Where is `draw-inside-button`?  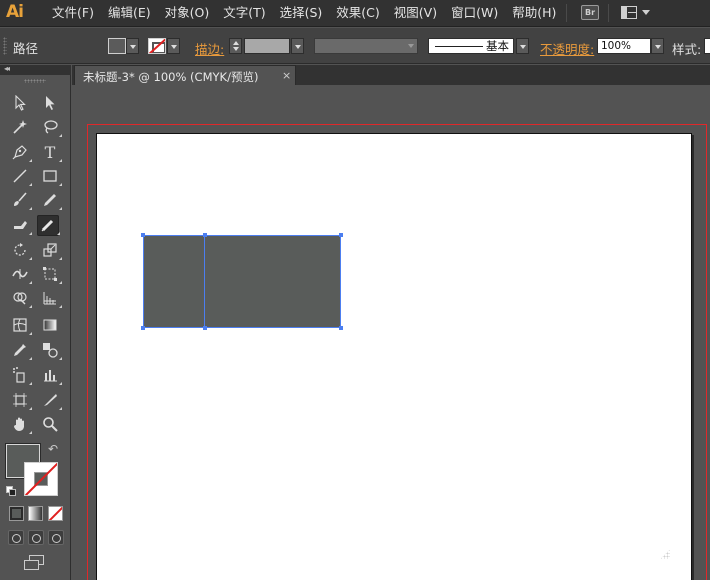 draw-inside-button is located at coordinates (56, 537).